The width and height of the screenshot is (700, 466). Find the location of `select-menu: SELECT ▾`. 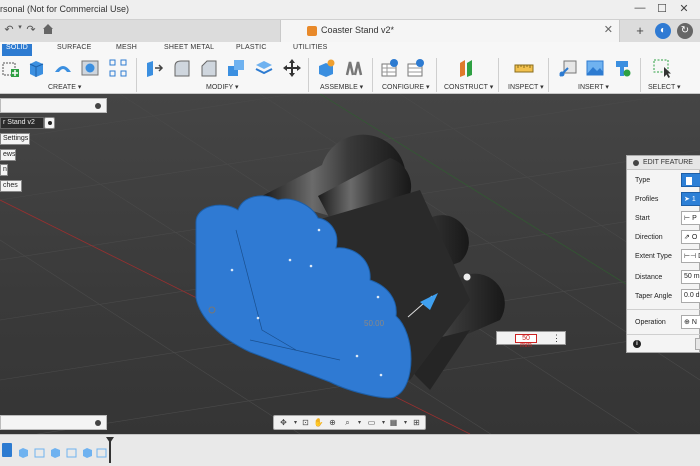

select-menu: SELECT ▾ is located at coordinates (664, 87).